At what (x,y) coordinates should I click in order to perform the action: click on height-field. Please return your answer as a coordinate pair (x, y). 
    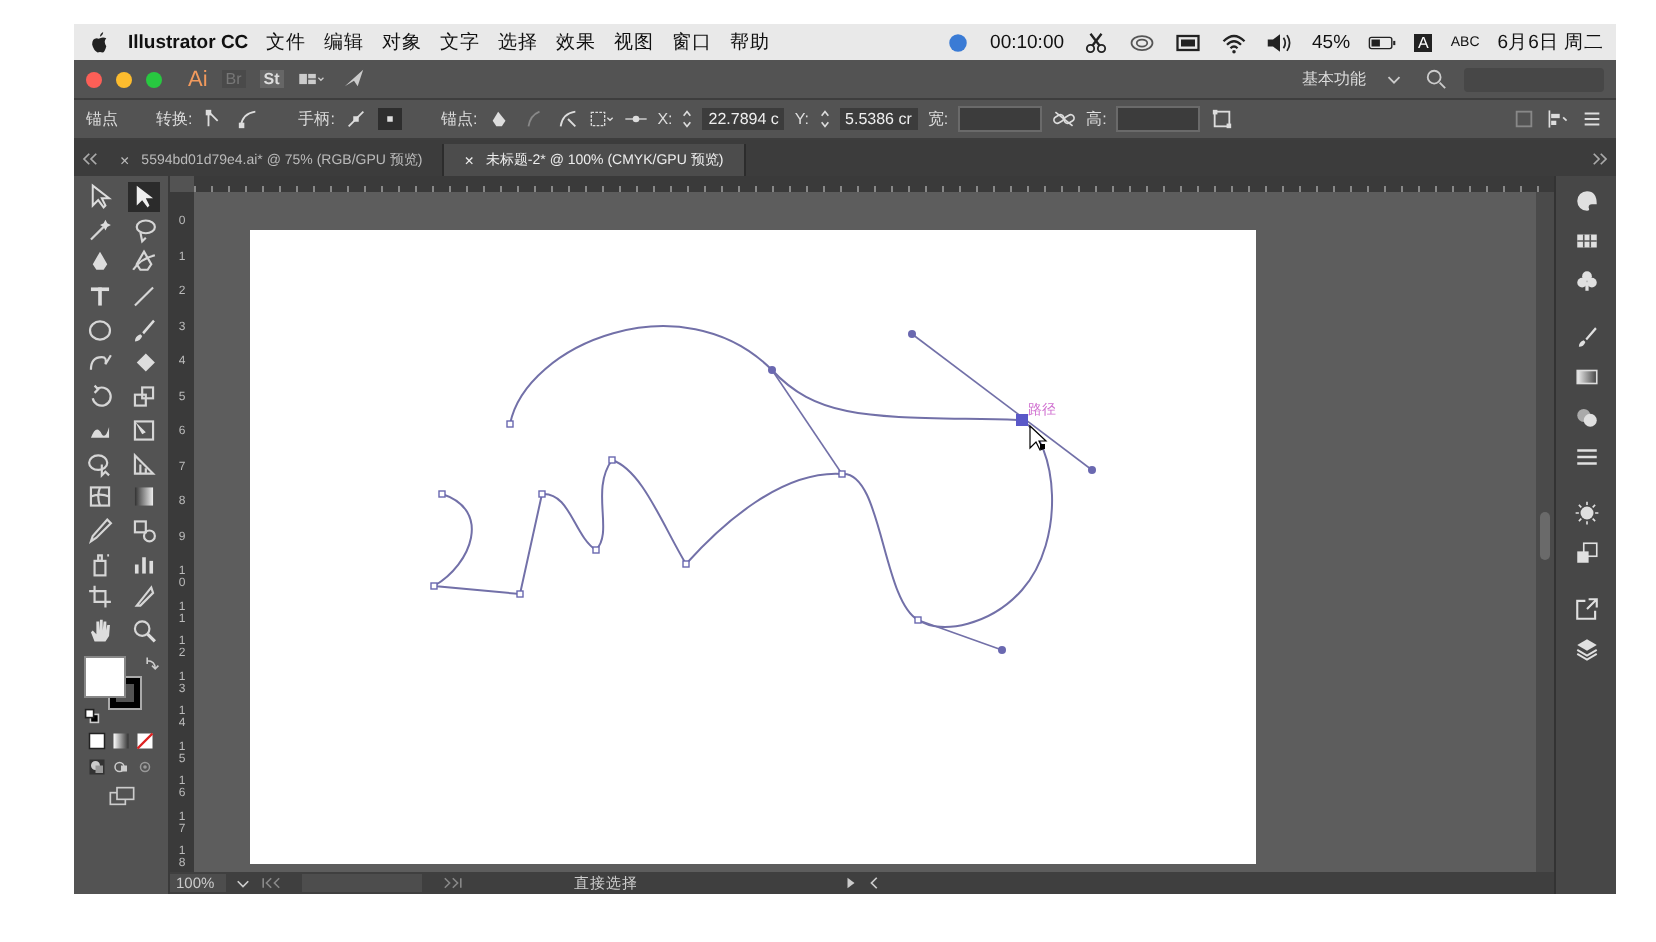
    Looking at the image, I should click on (1158, 119).